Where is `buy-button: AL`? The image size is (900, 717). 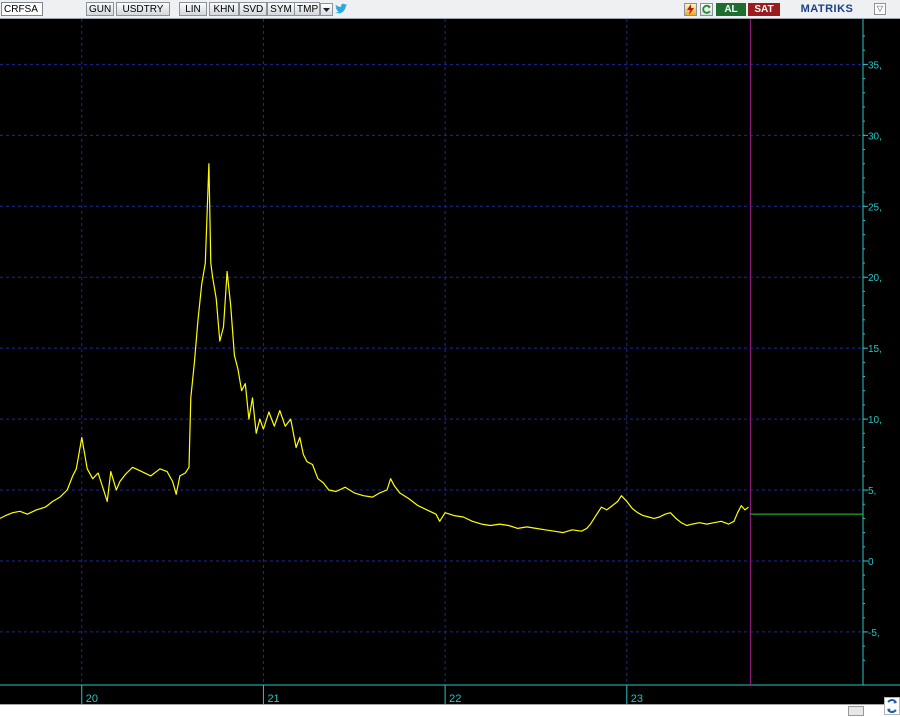
buy-button: AL is located at coordinates (731, 9).